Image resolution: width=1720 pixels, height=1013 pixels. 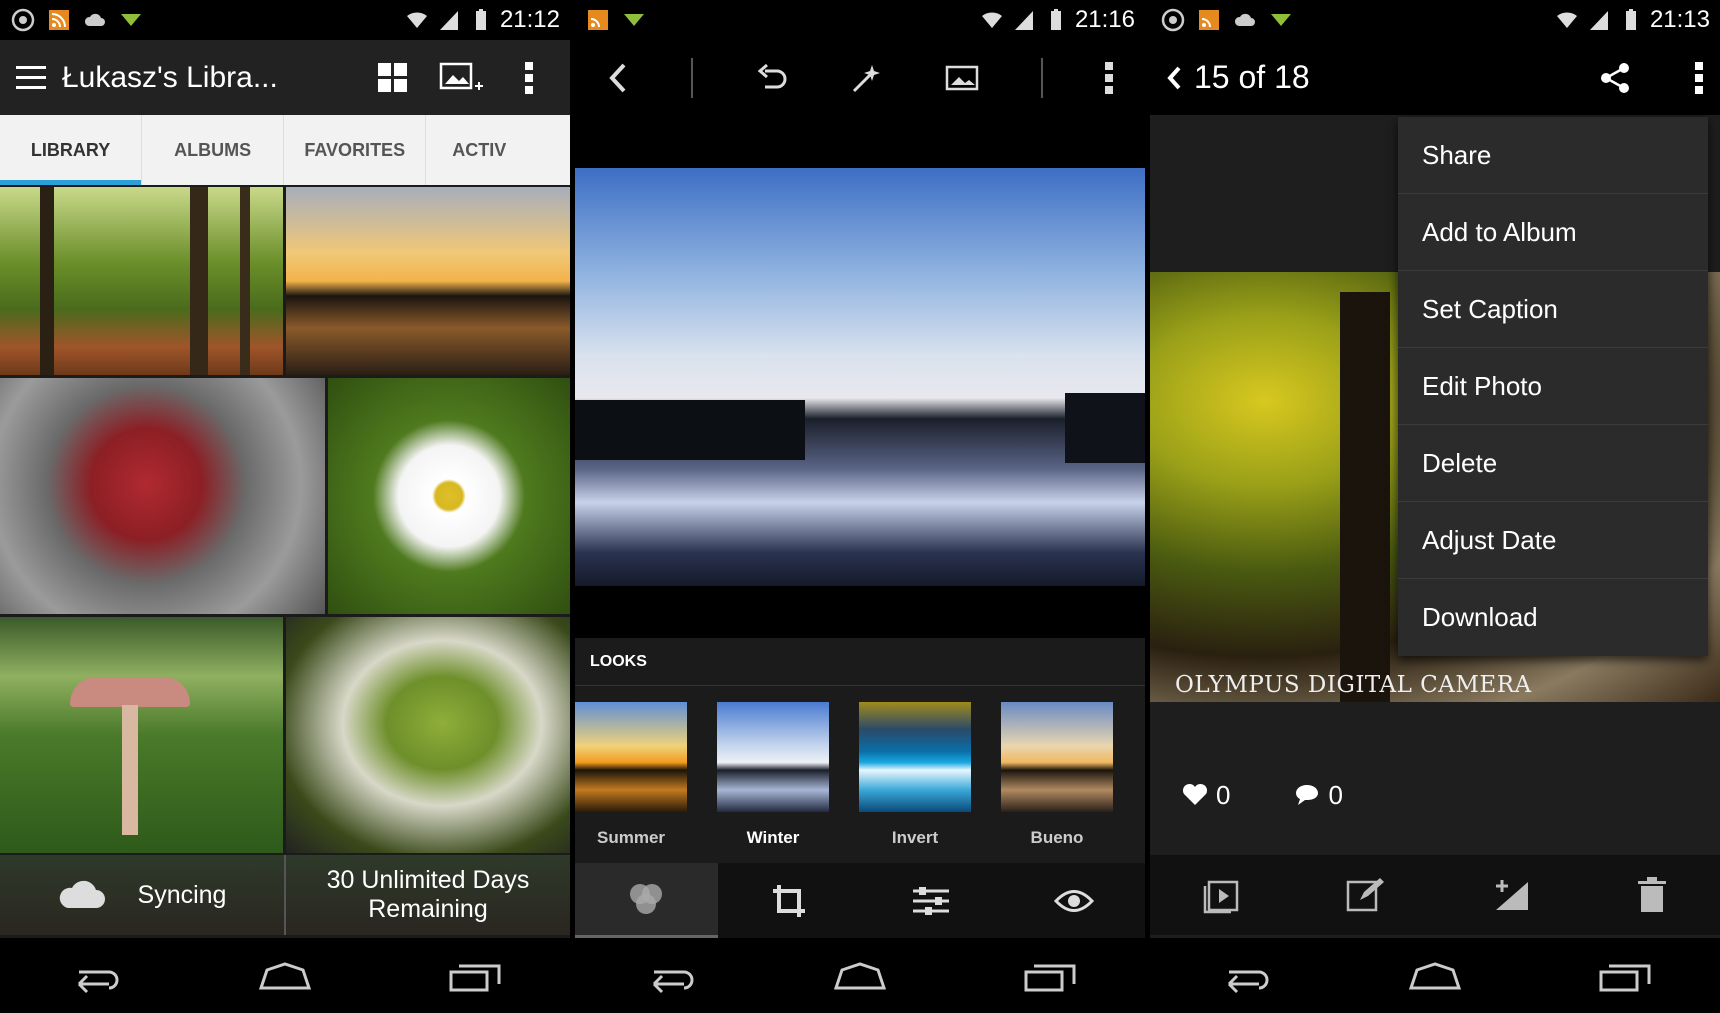 I want to click on look-bueno: Bueno, so click(x=1057, y=775).